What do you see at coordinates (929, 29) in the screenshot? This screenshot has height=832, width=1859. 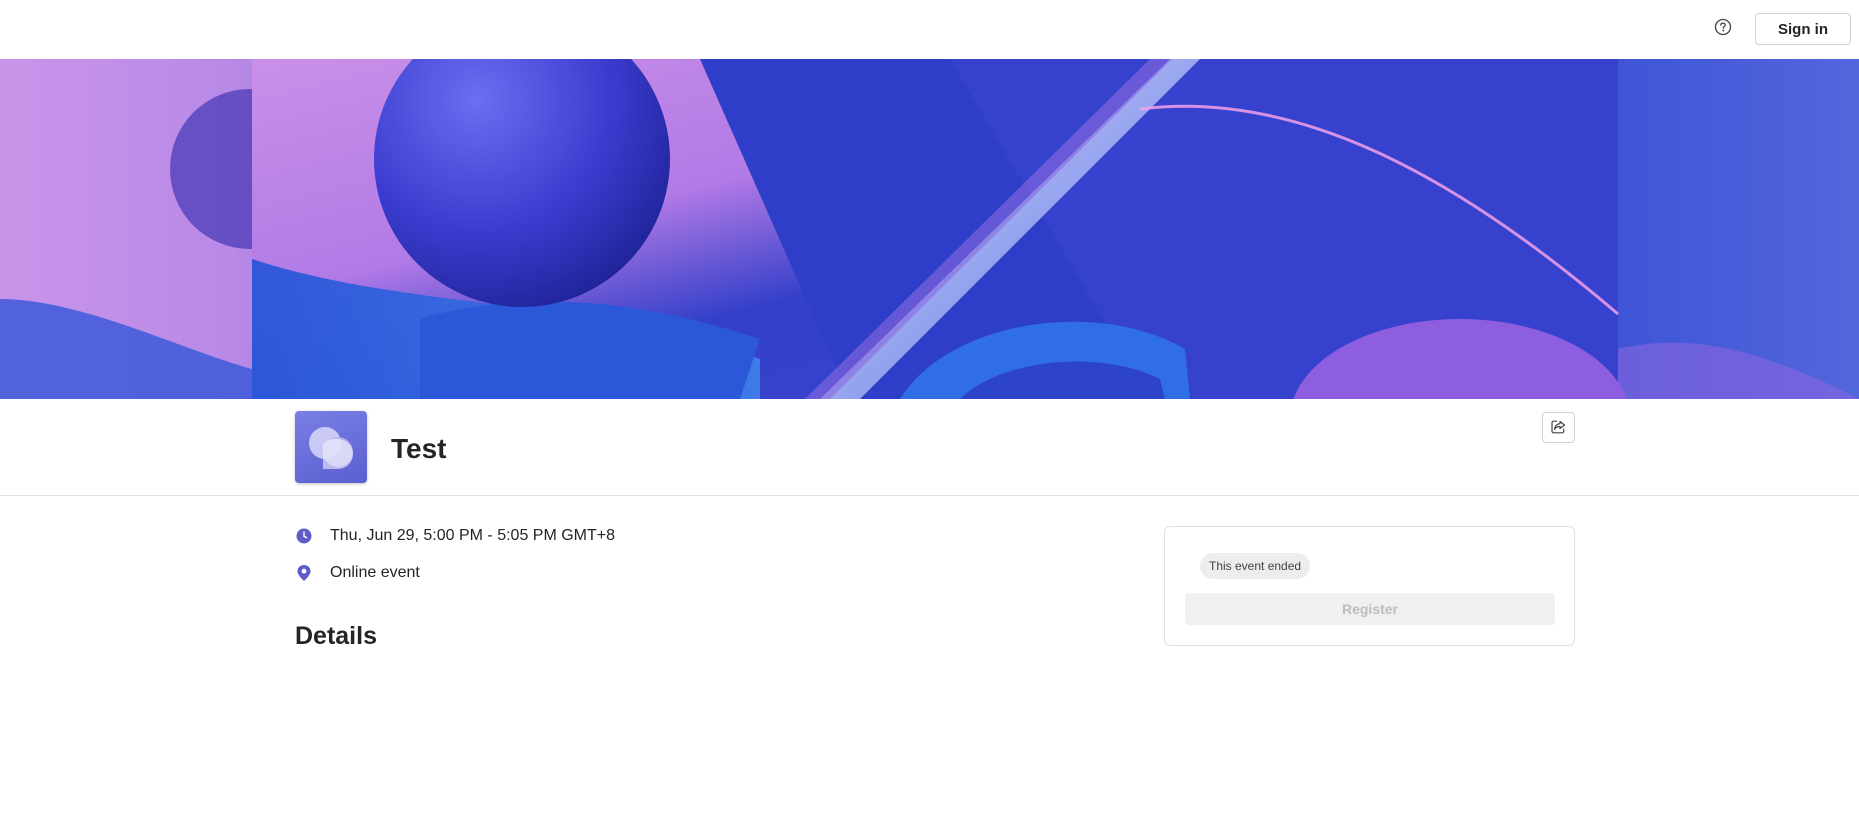 I see `top-bar: Sign in` at bounding box center [929, 29].